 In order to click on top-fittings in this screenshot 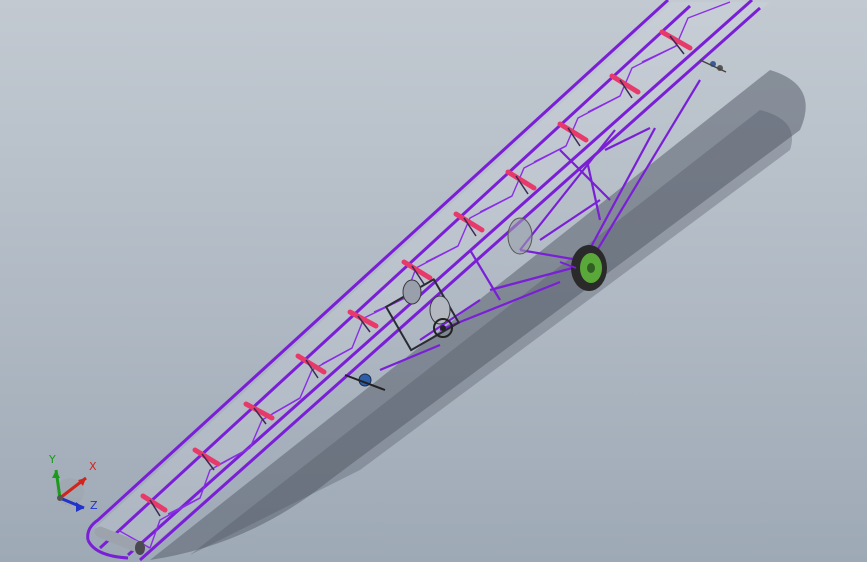, I will do `click(713, 66)`.